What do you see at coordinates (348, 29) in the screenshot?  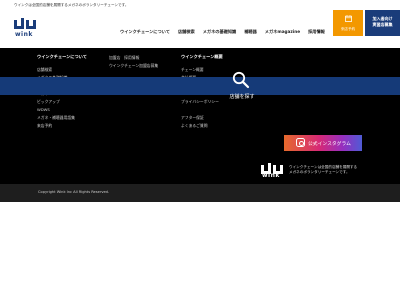 I see `reserve-label: 来店予約` at bounding box center [348, 29].